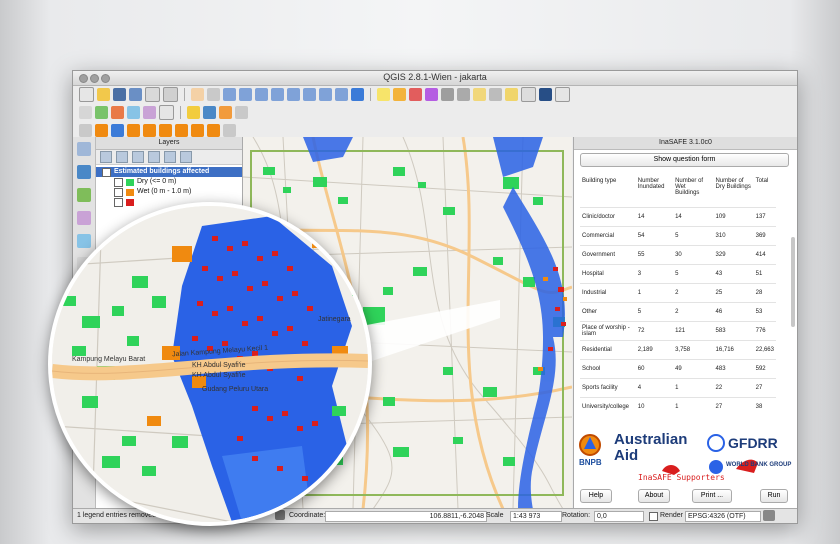  What do you see at coordinates (219, 365) in the screenshot?
I see `map-label-road2: KH Abdul Syafi'ie` at bounding box center [219, 365].